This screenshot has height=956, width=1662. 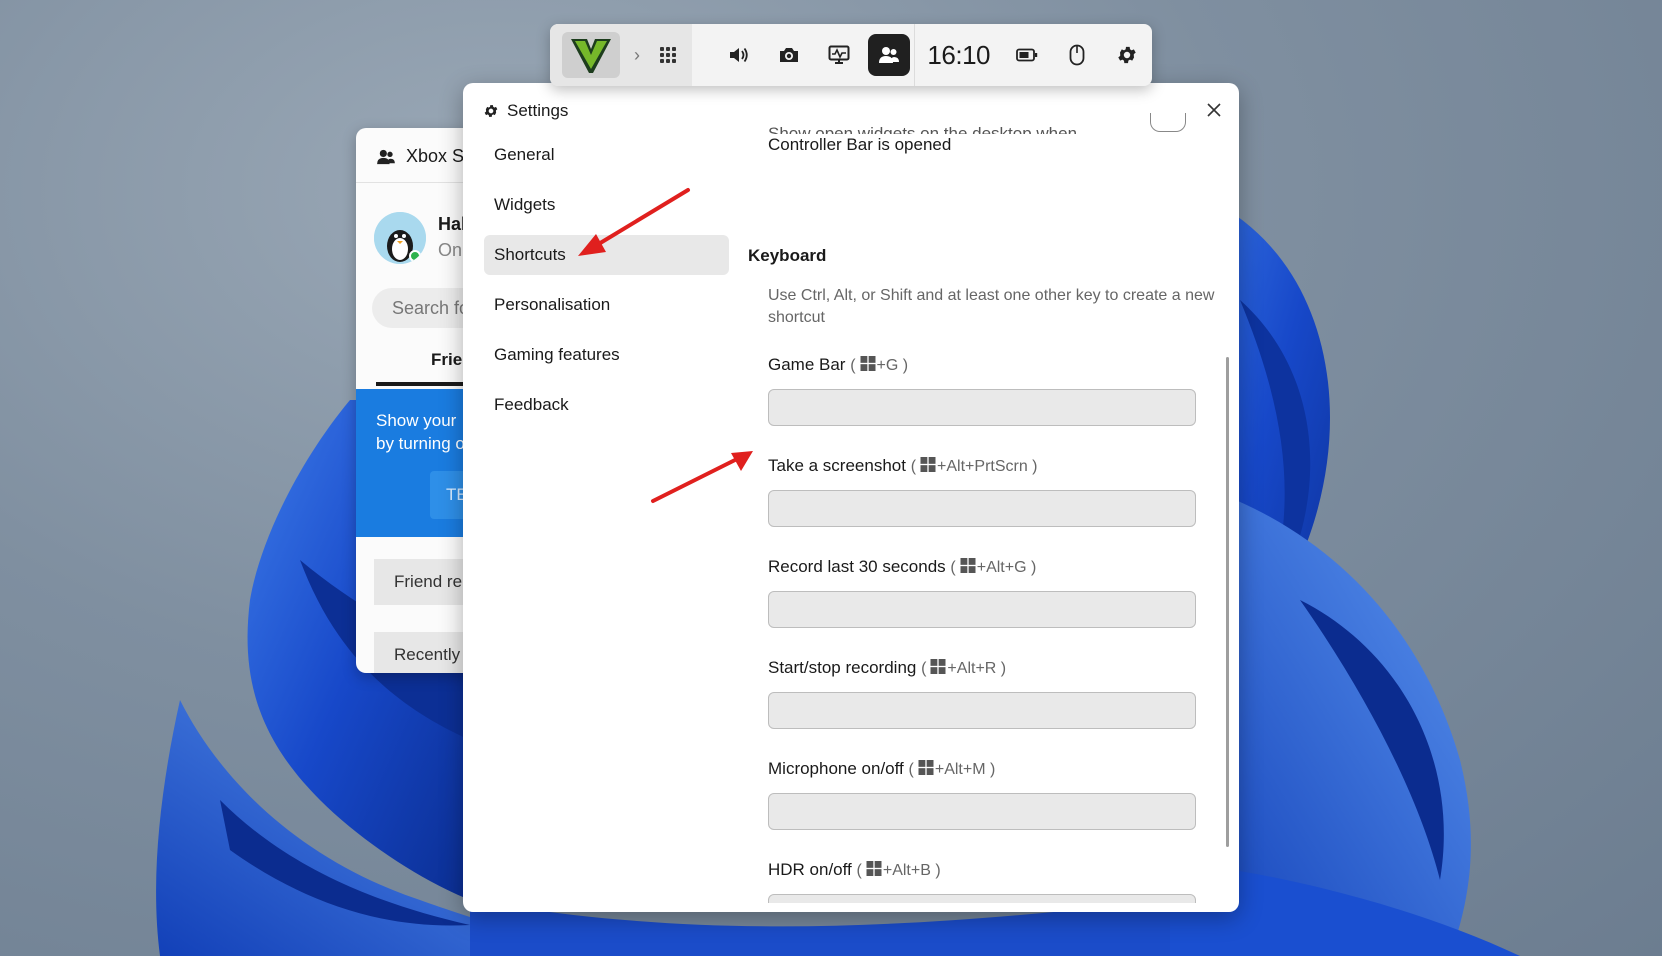 I want to click on shortcut-hint: +Alt+M ), so click(x=965, y=769).